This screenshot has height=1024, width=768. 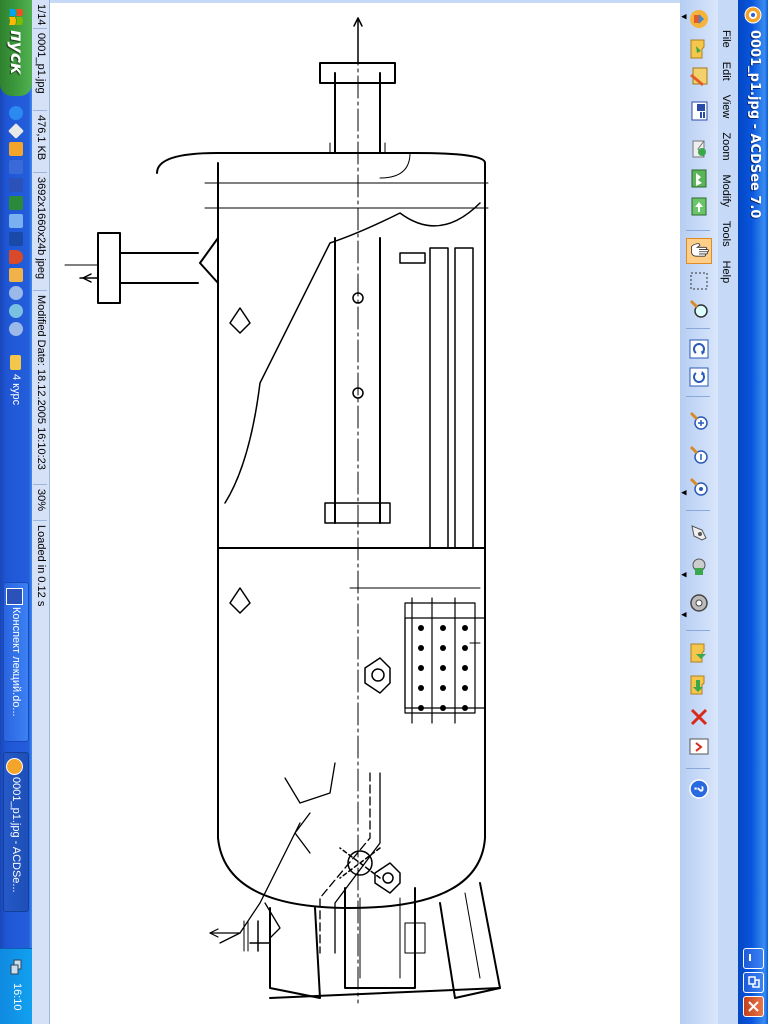 What do you see at coordinates (699, 49) in the screenshot?
I see `open-icon` at bounding box center [699, 49].